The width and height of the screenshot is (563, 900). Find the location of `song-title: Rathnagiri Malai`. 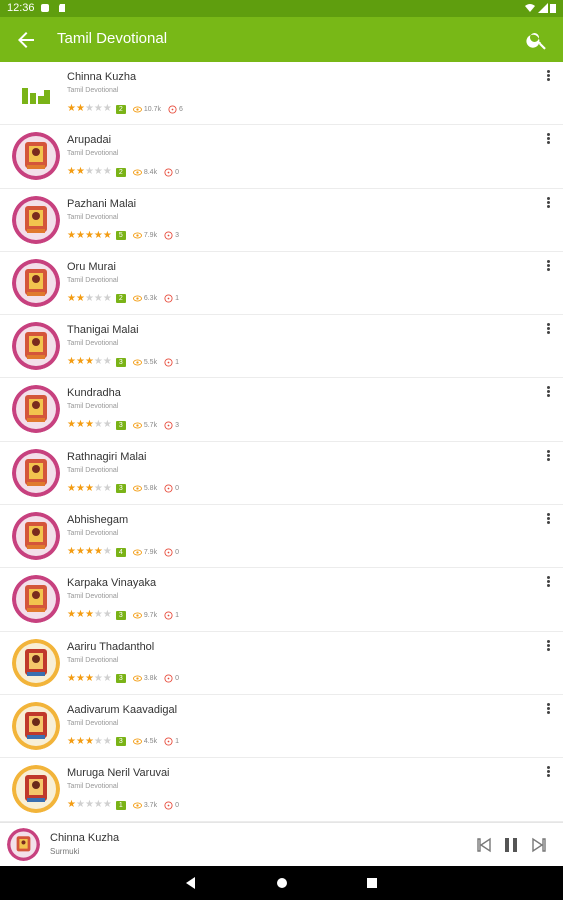

song-title: Rathnagiri Malai is located at coordinates (107, 456).